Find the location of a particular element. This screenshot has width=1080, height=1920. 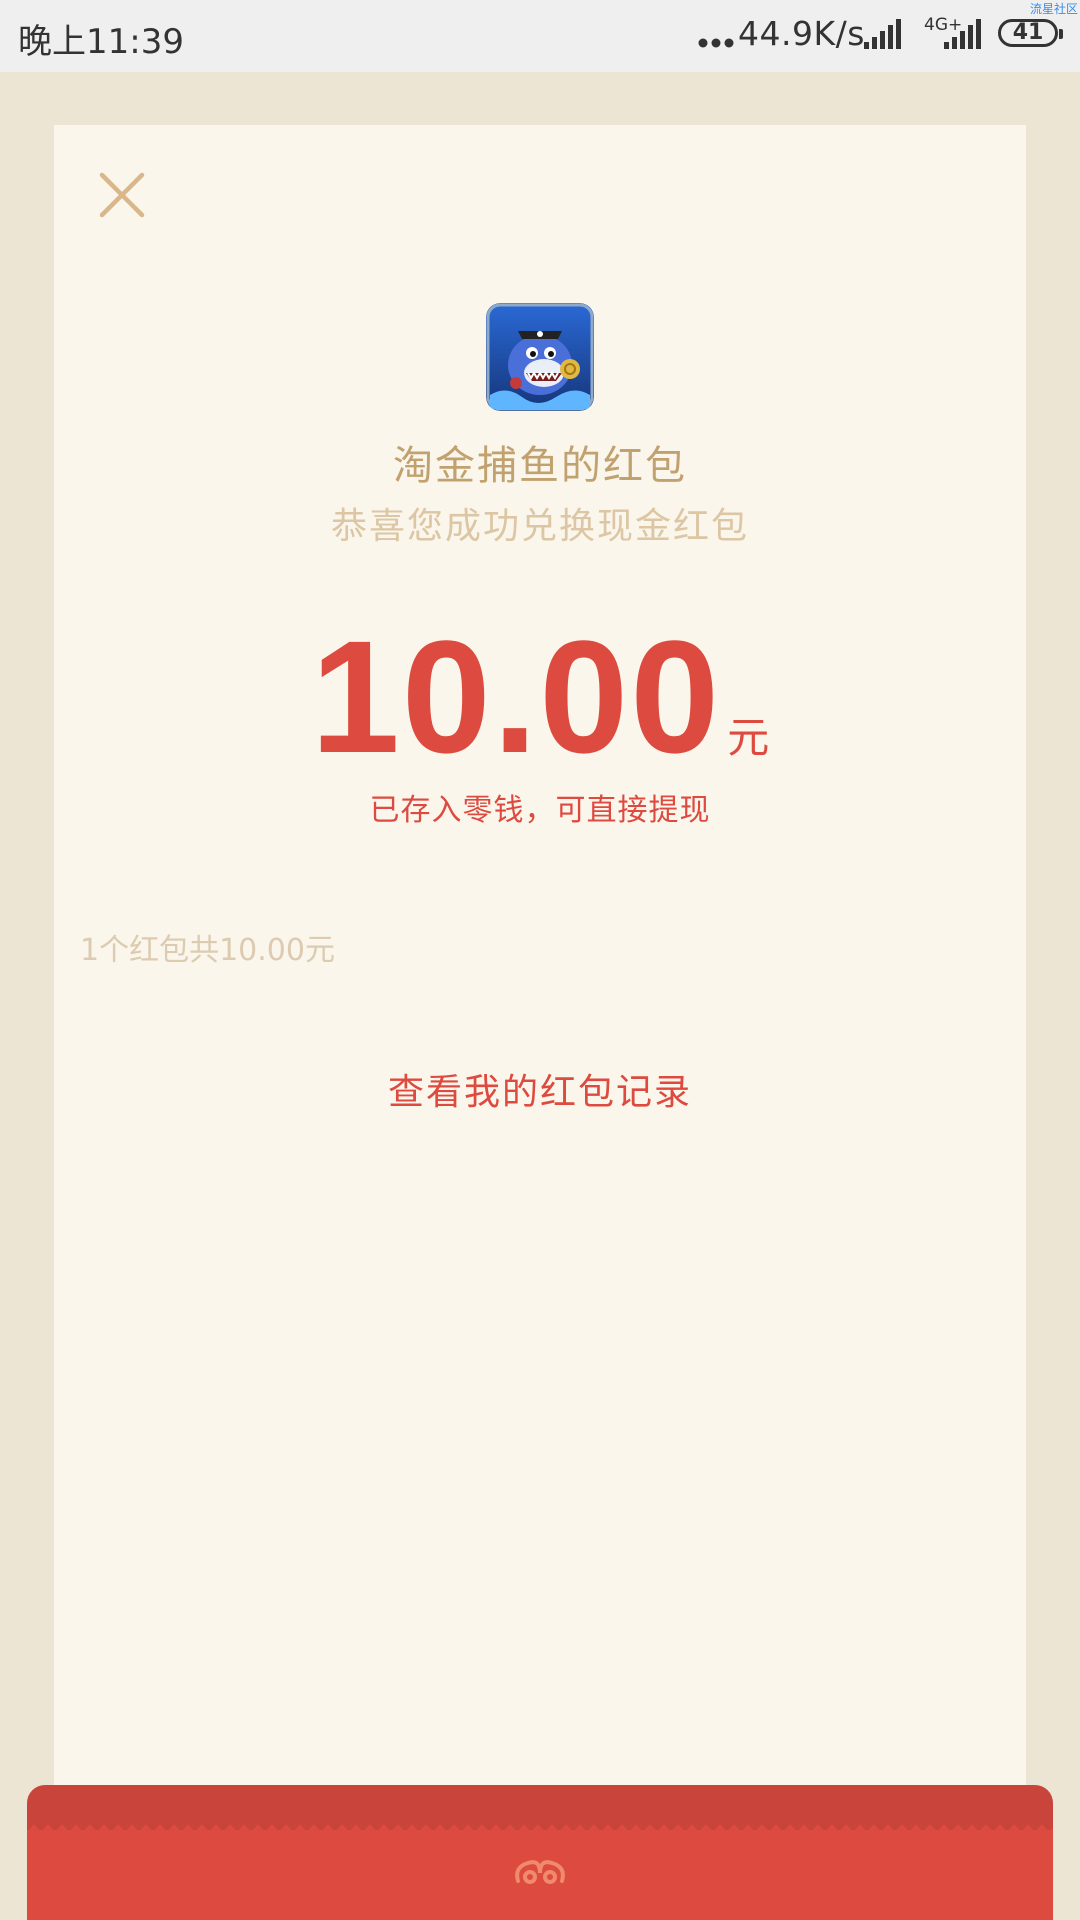

battery-icon: 41 is located at coordinates (1030, 33).